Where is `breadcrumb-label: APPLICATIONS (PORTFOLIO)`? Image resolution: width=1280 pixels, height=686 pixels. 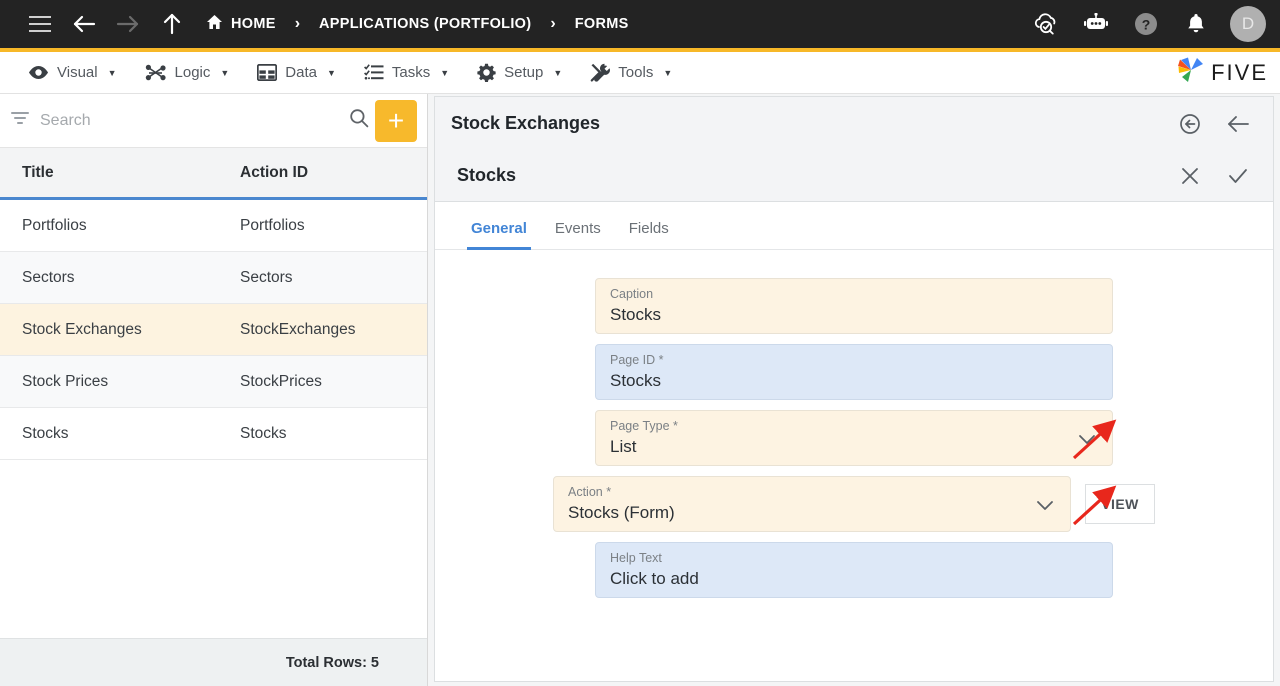
breadcrumb-label: APPLICATIONS (PORTFOLIO) is located at coordinates (425, 24).